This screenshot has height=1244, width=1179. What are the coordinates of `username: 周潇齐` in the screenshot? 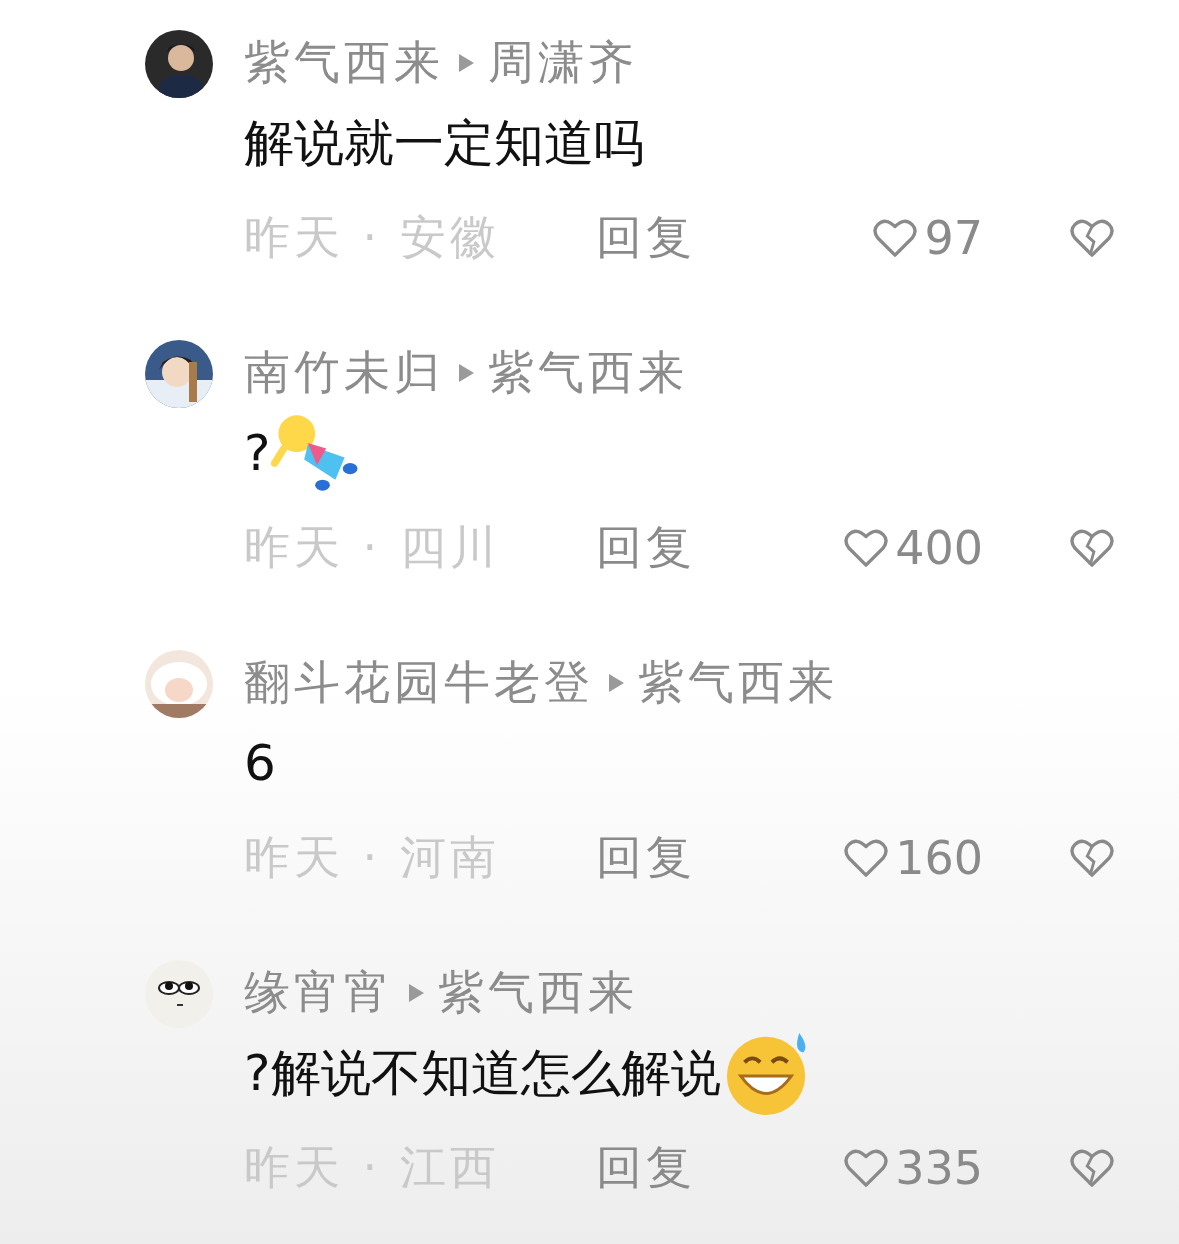 It's located at (563, 63).